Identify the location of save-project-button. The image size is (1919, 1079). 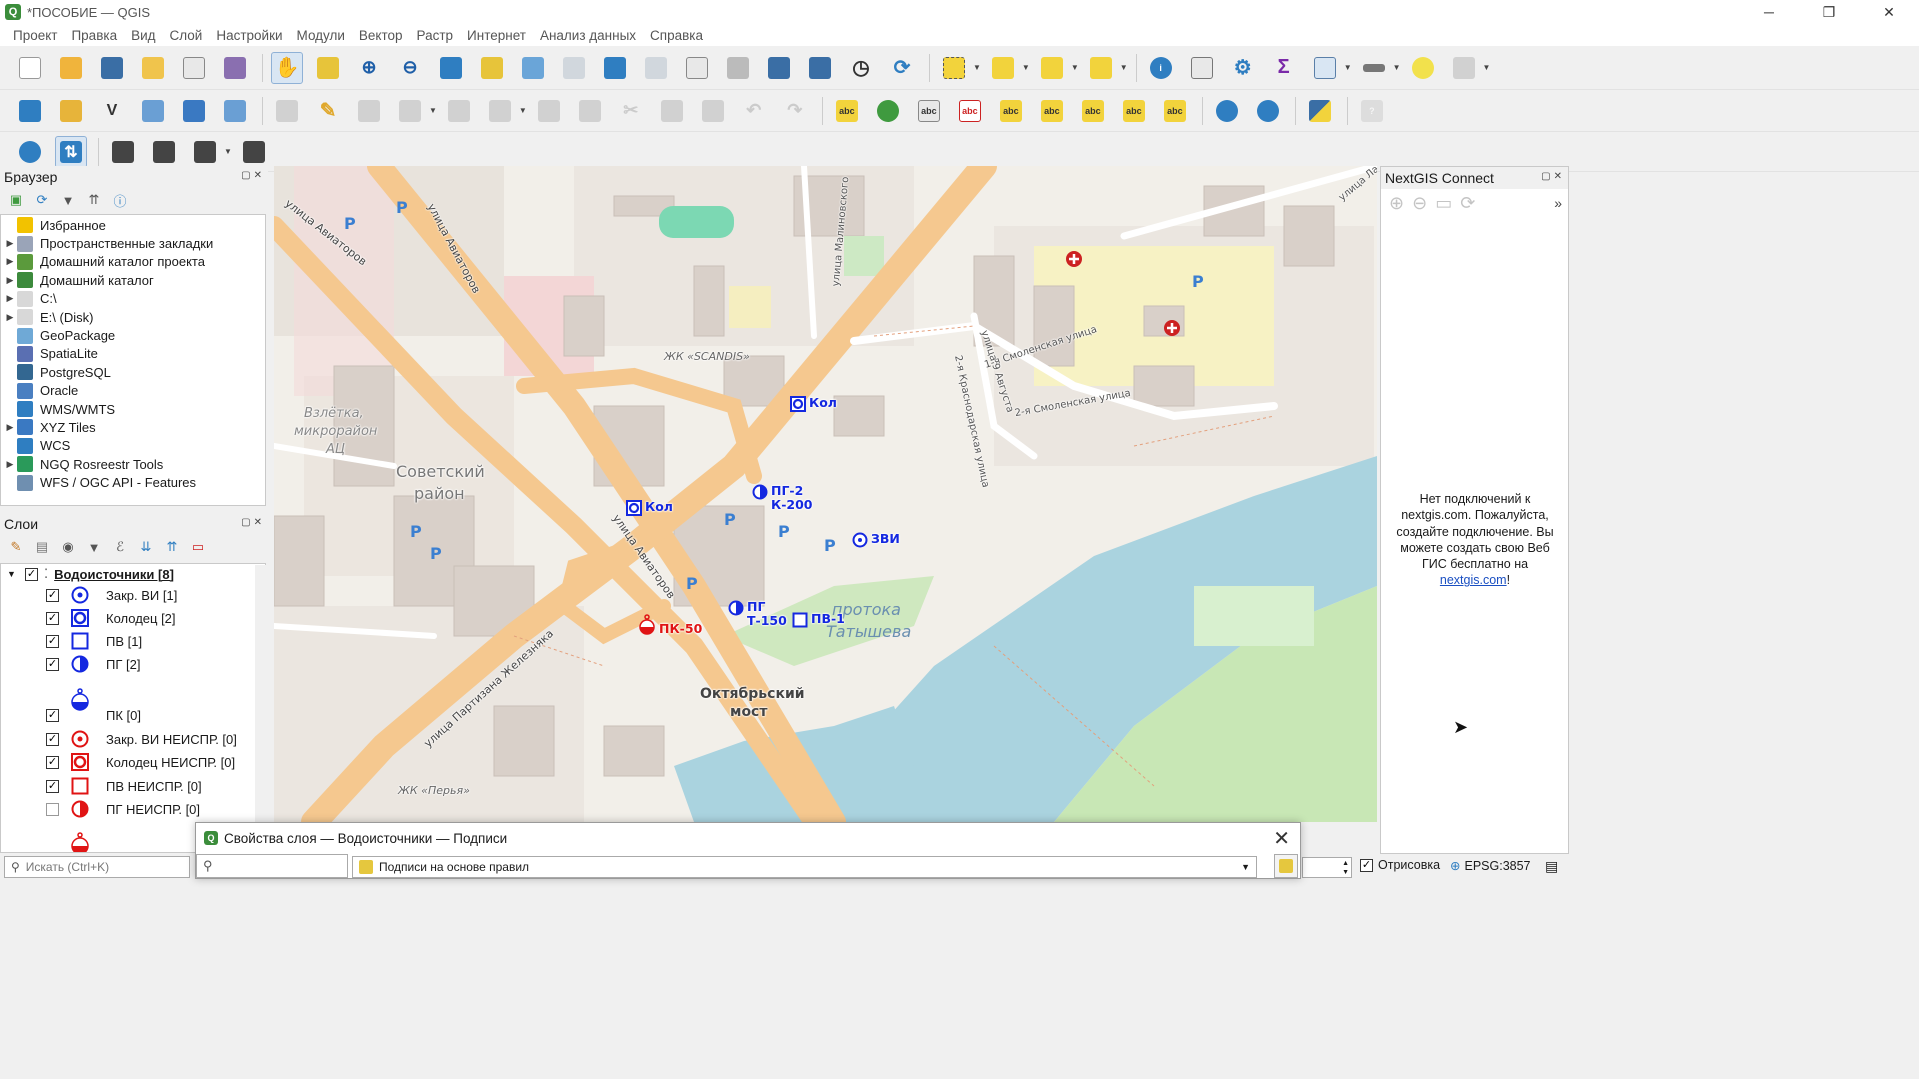
(112, 68).